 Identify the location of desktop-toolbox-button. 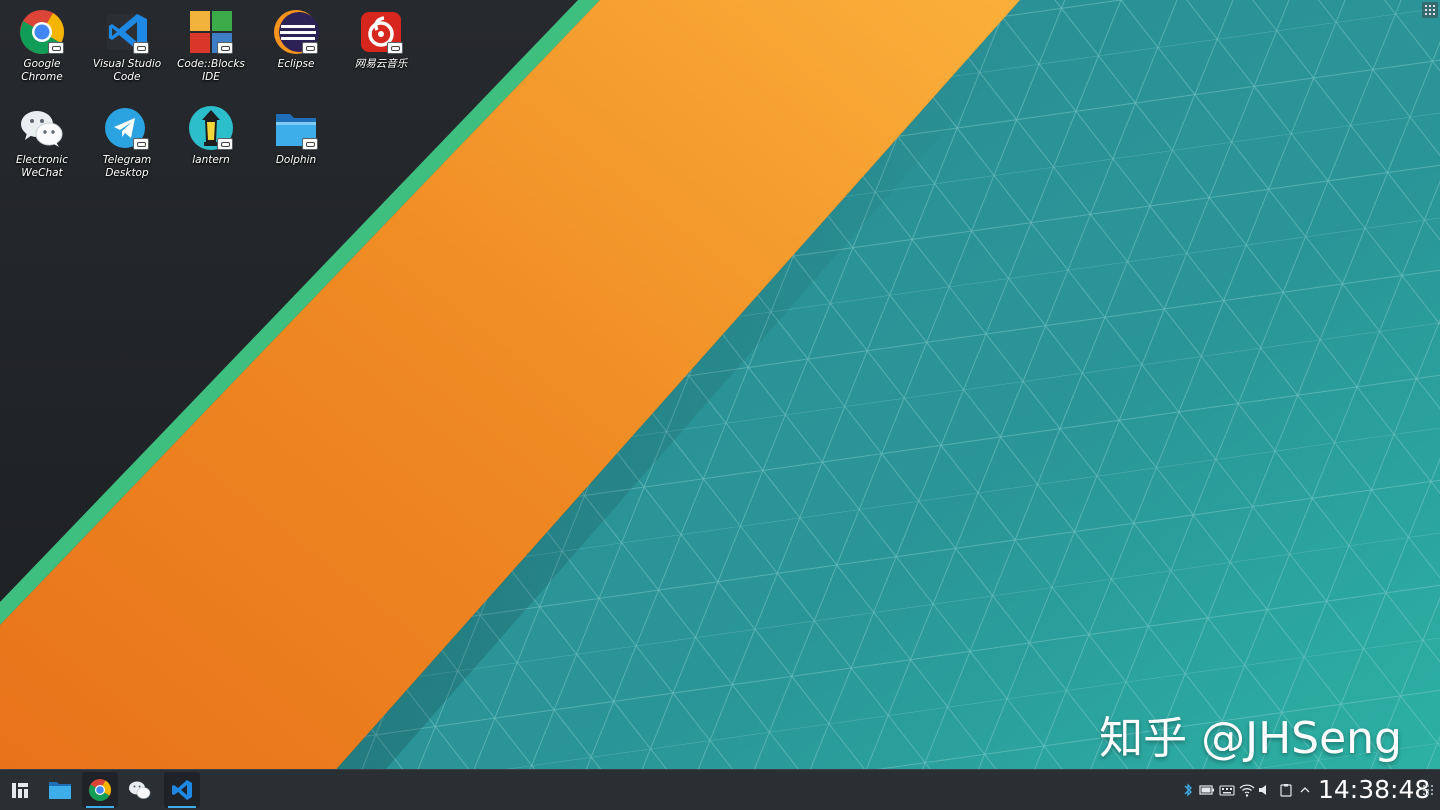
(1430, 10).